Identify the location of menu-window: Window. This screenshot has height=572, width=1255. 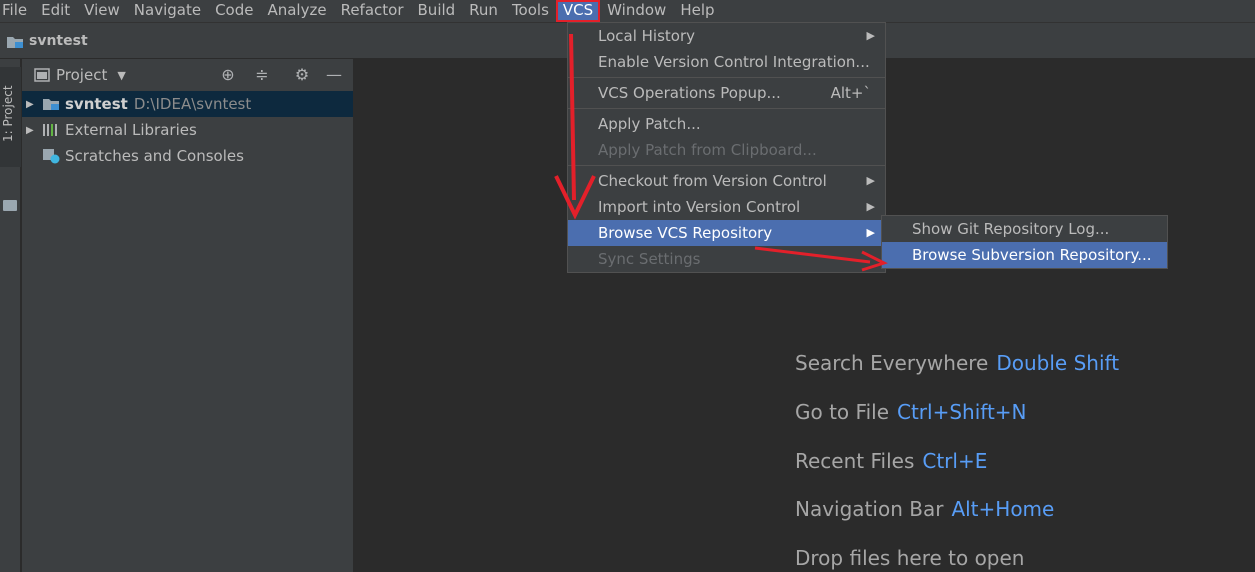
(636, 11).